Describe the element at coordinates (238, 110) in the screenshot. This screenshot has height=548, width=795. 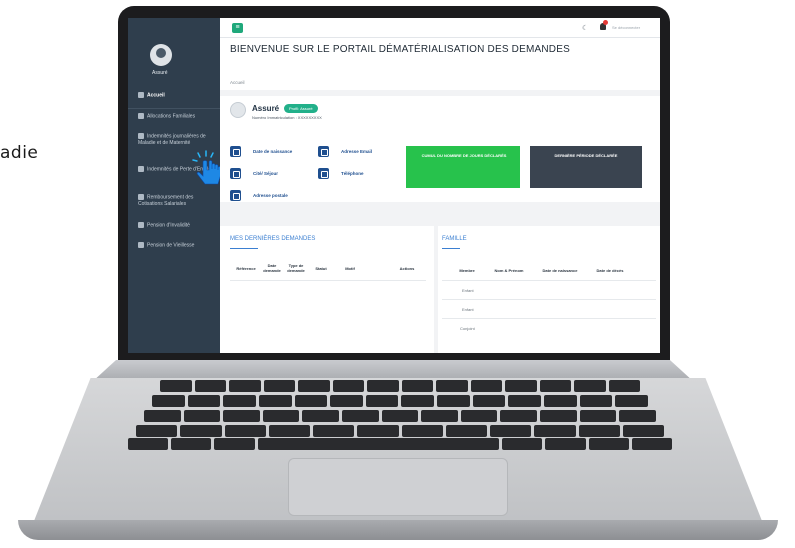
I see `profile-avatar` at that location.